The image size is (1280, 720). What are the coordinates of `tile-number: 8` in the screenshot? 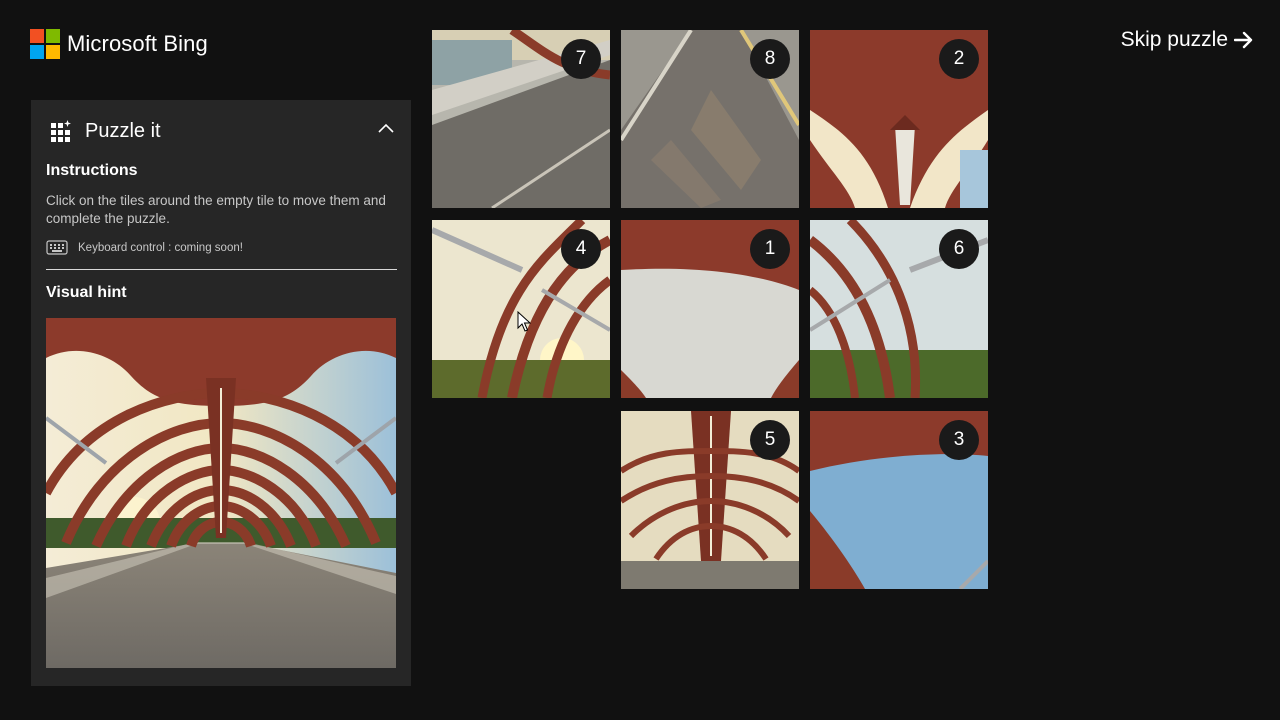 It's located at (770, 59).